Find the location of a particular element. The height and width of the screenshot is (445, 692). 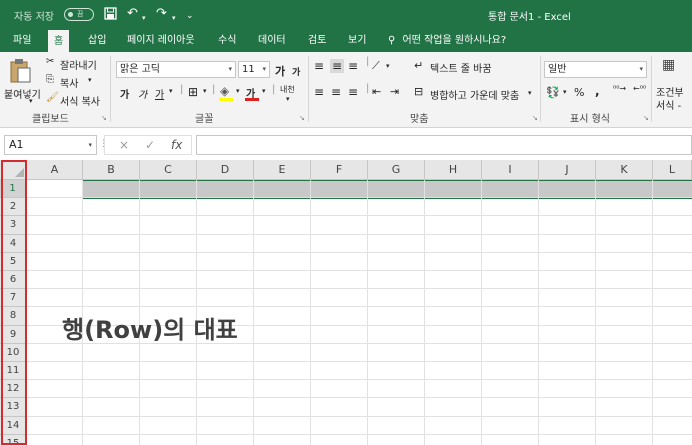

column-header-c: C is located at coordinates (168, 170).